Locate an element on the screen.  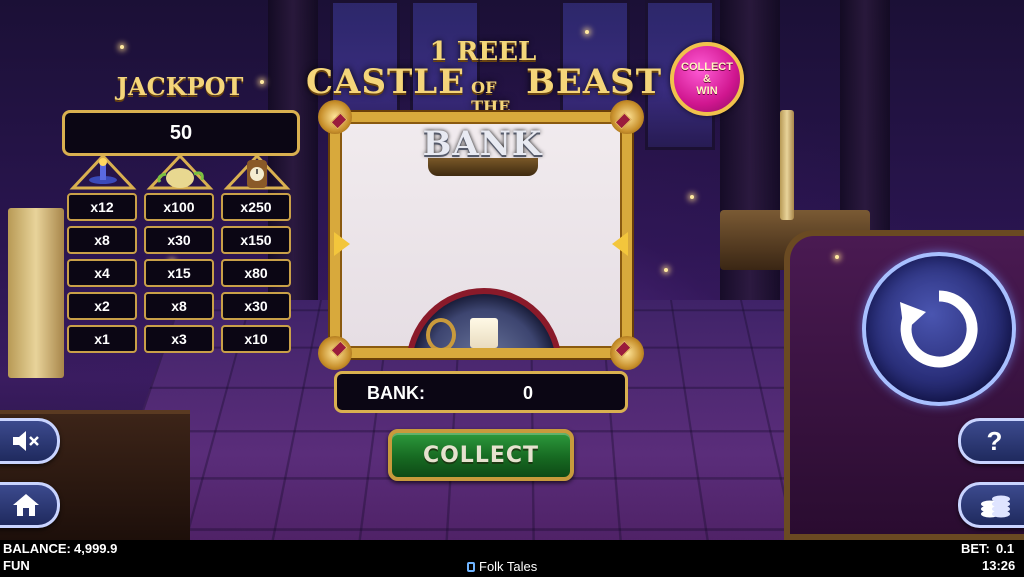
clock-time: 13:26 is located at coordinates (999, 565).